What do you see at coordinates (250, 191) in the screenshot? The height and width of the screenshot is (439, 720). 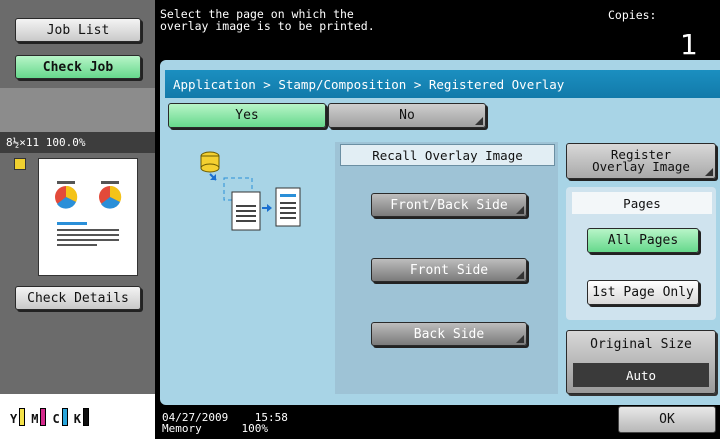 I see `overlay-illustration-icon` at bounding box center [250, 191].